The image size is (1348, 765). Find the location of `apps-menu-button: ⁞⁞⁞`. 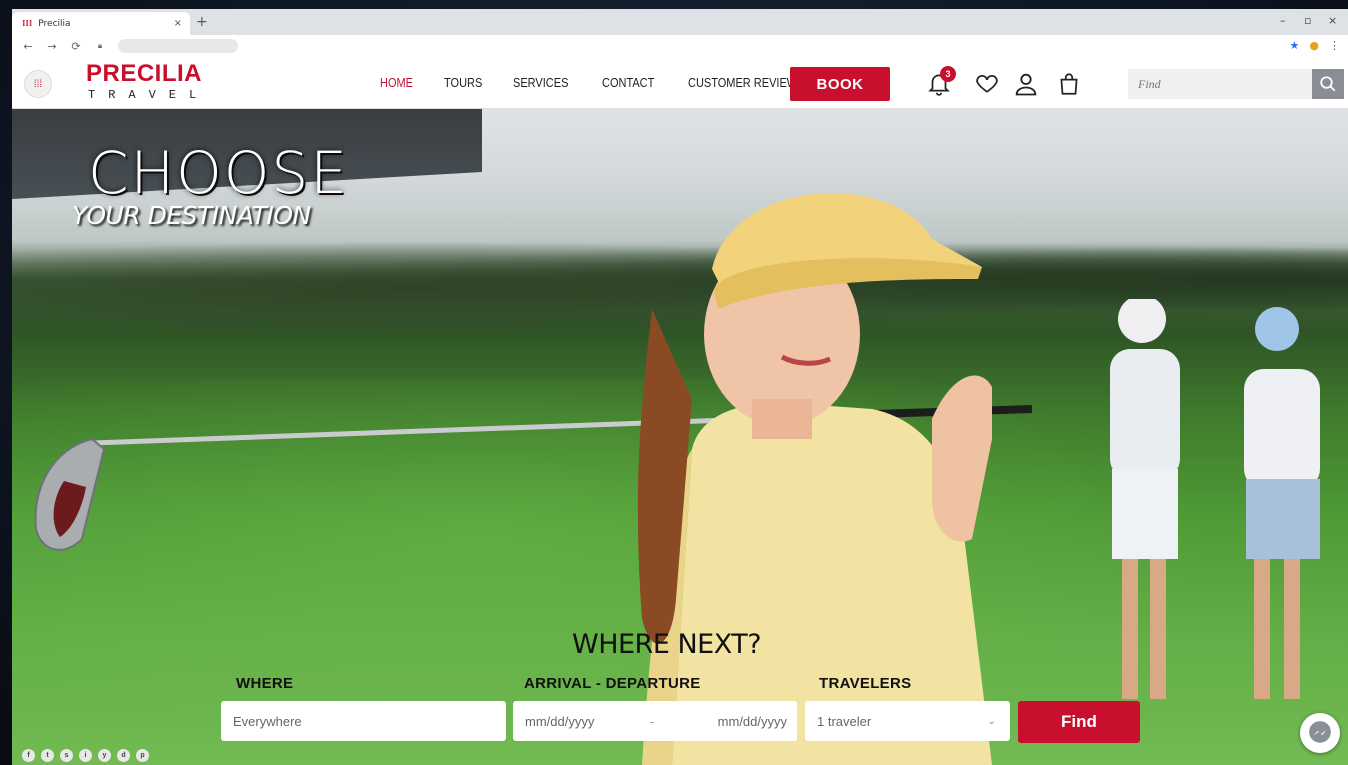

apps-menu-button: ⁞⁞⁞ is located at coordinates (38, 84).